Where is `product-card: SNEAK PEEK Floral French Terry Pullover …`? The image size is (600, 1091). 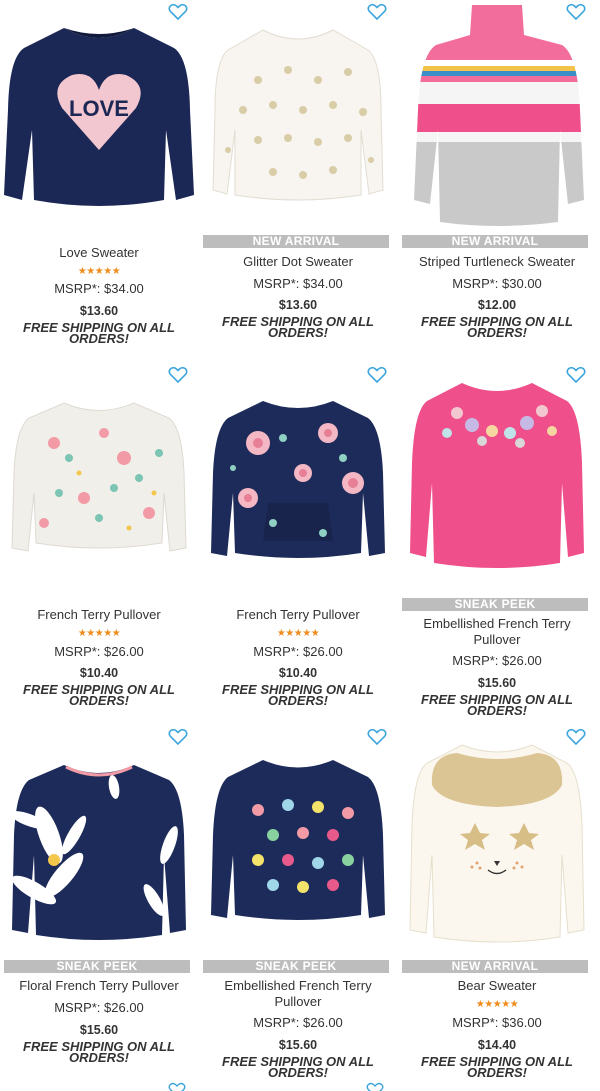
product-card: SNEAK PEEK Floral French Terry Pullover … is located at coordinates (99, 906).